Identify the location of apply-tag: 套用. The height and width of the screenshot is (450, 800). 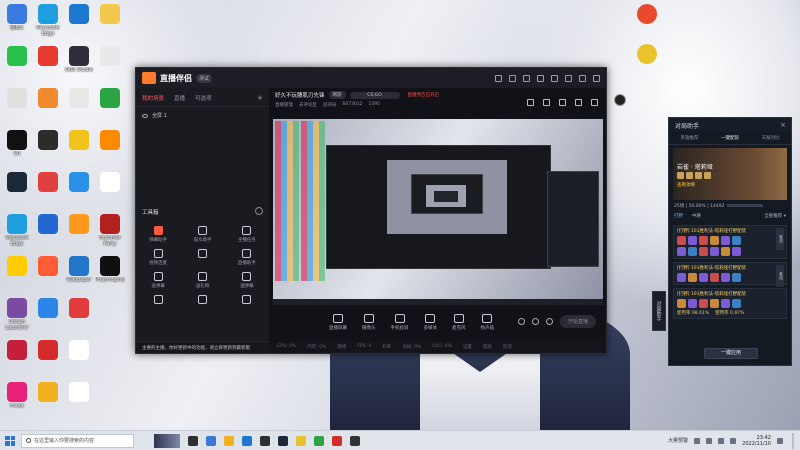
(780, 276).